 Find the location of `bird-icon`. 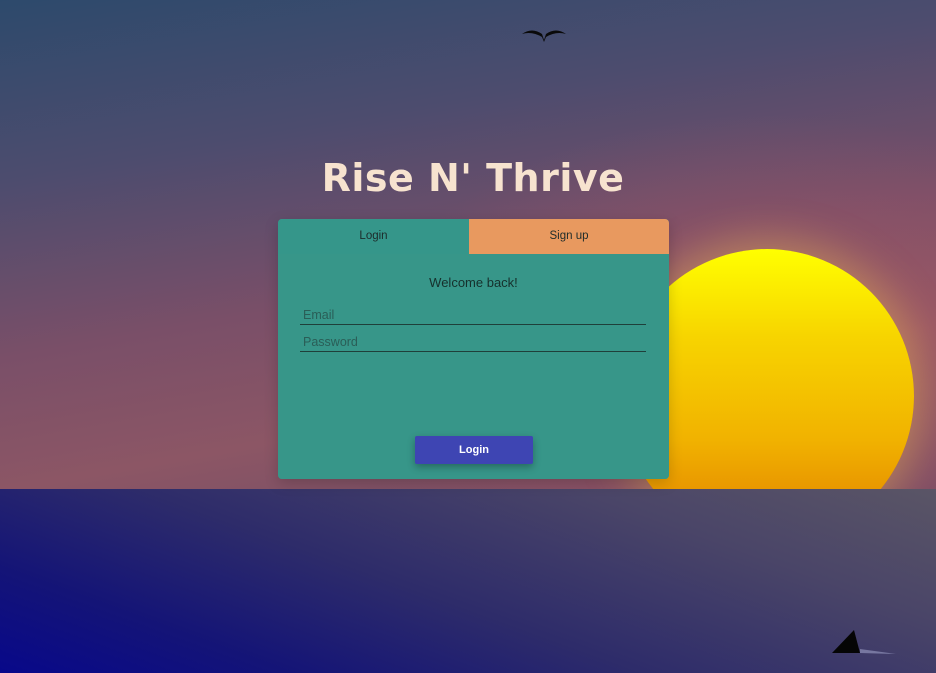

bird-icon is located at coordinates (544, 36).